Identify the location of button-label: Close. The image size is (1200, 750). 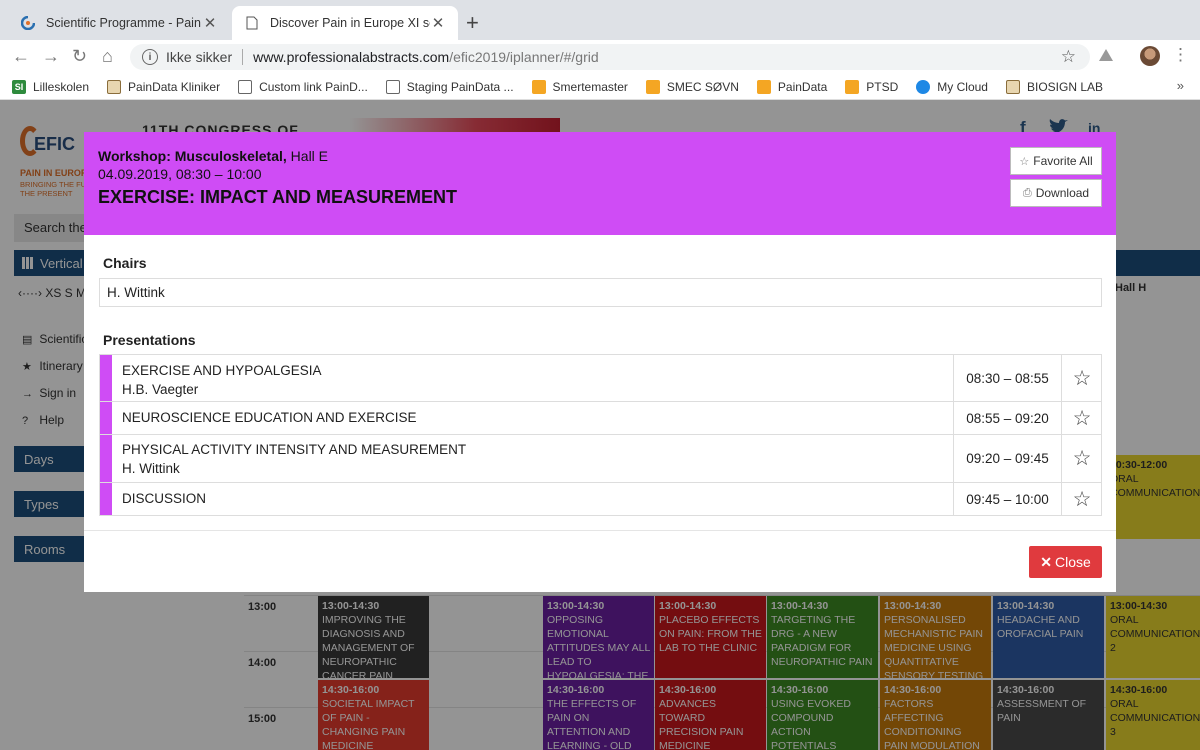
(1072, 562).